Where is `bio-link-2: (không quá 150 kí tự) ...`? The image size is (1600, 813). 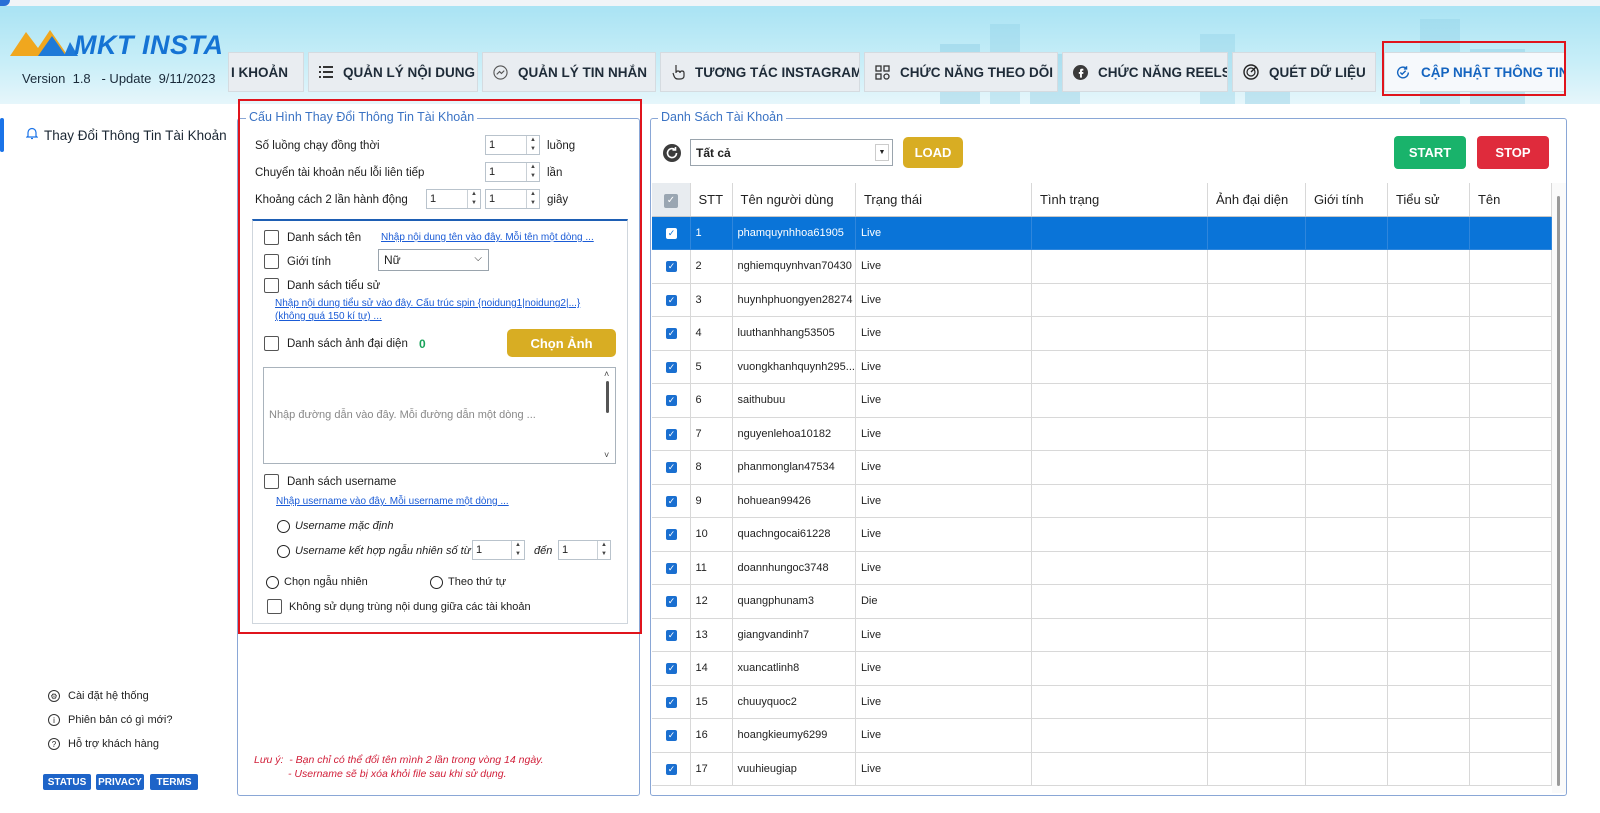 bio-link-2: (không quá 150 kí tự) ... is located at coordinates (328, 316).